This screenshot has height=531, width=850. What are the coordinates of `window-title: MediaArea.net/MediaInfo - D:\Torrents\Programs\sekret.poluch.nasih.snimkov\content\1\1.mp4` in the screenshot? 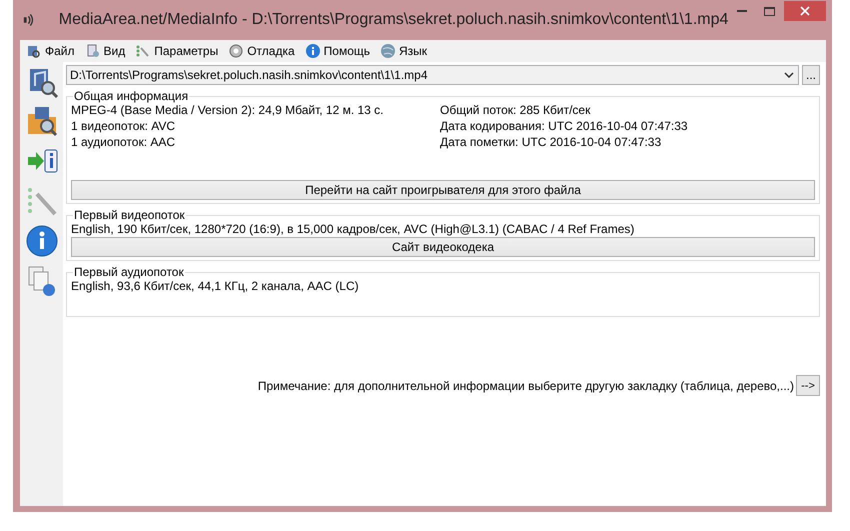 It's located at (393, 20).